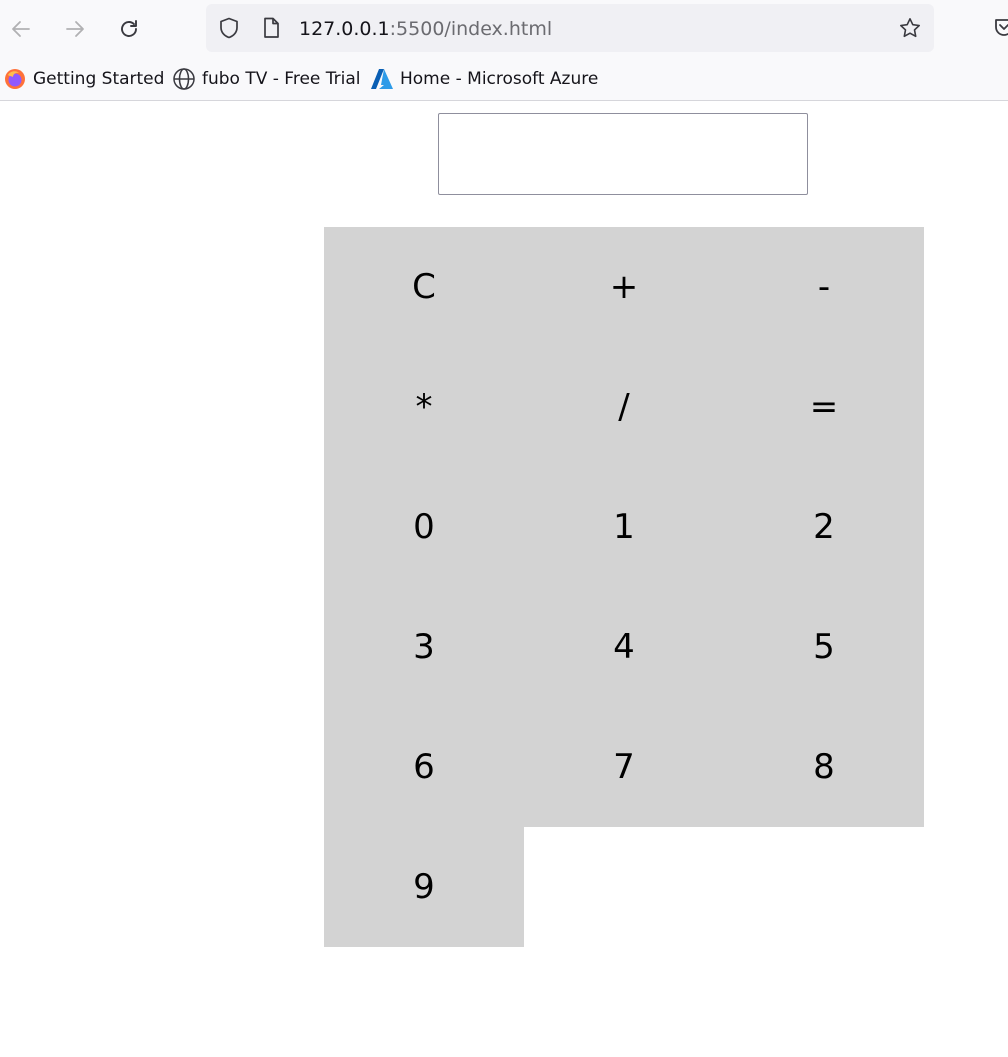 The image size is (1008, 1057). What do you see at coordinates (344, 29) in the screenshot?
I see `url-host: 127.0.0.1` at bounding box center [344, 29].